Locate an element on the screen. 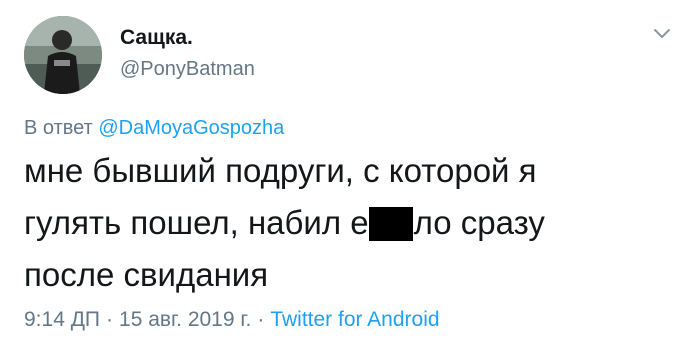 Image resolution: width=700 pixels, height=350 pixels. author-handle: @PonyBatman is located at coordinates (187, 69).